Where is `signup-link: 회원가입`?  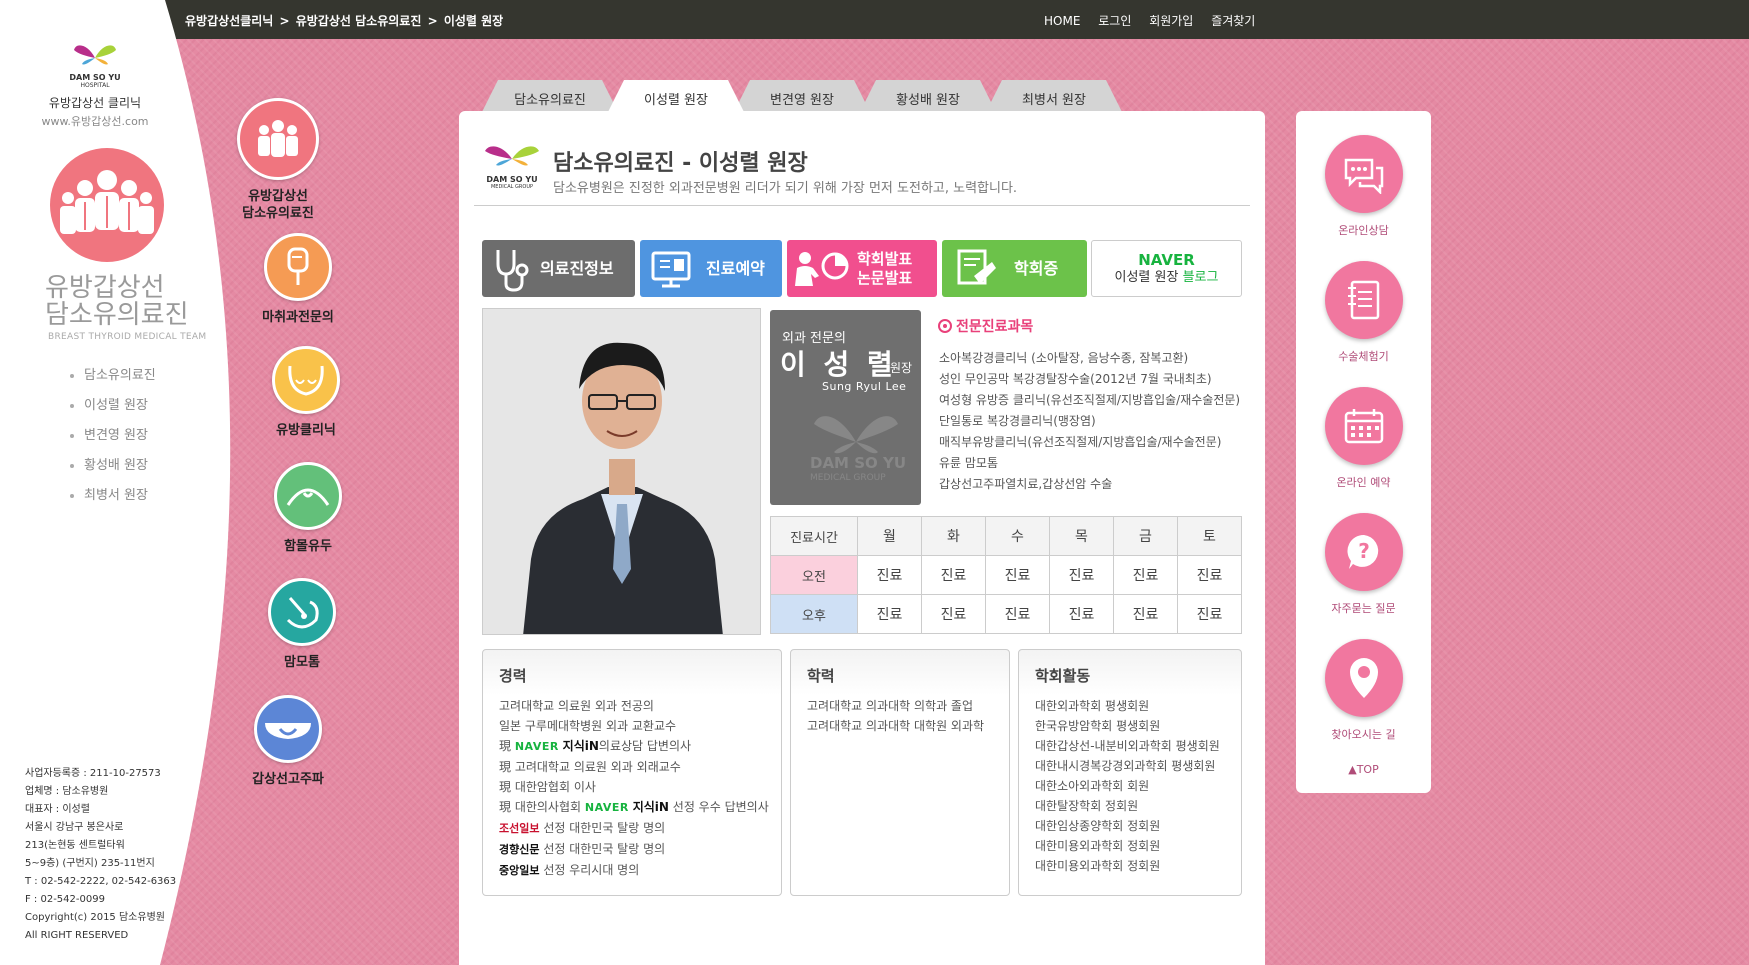 signup-link: 회원가입 is located at coordinates (1171, 21).